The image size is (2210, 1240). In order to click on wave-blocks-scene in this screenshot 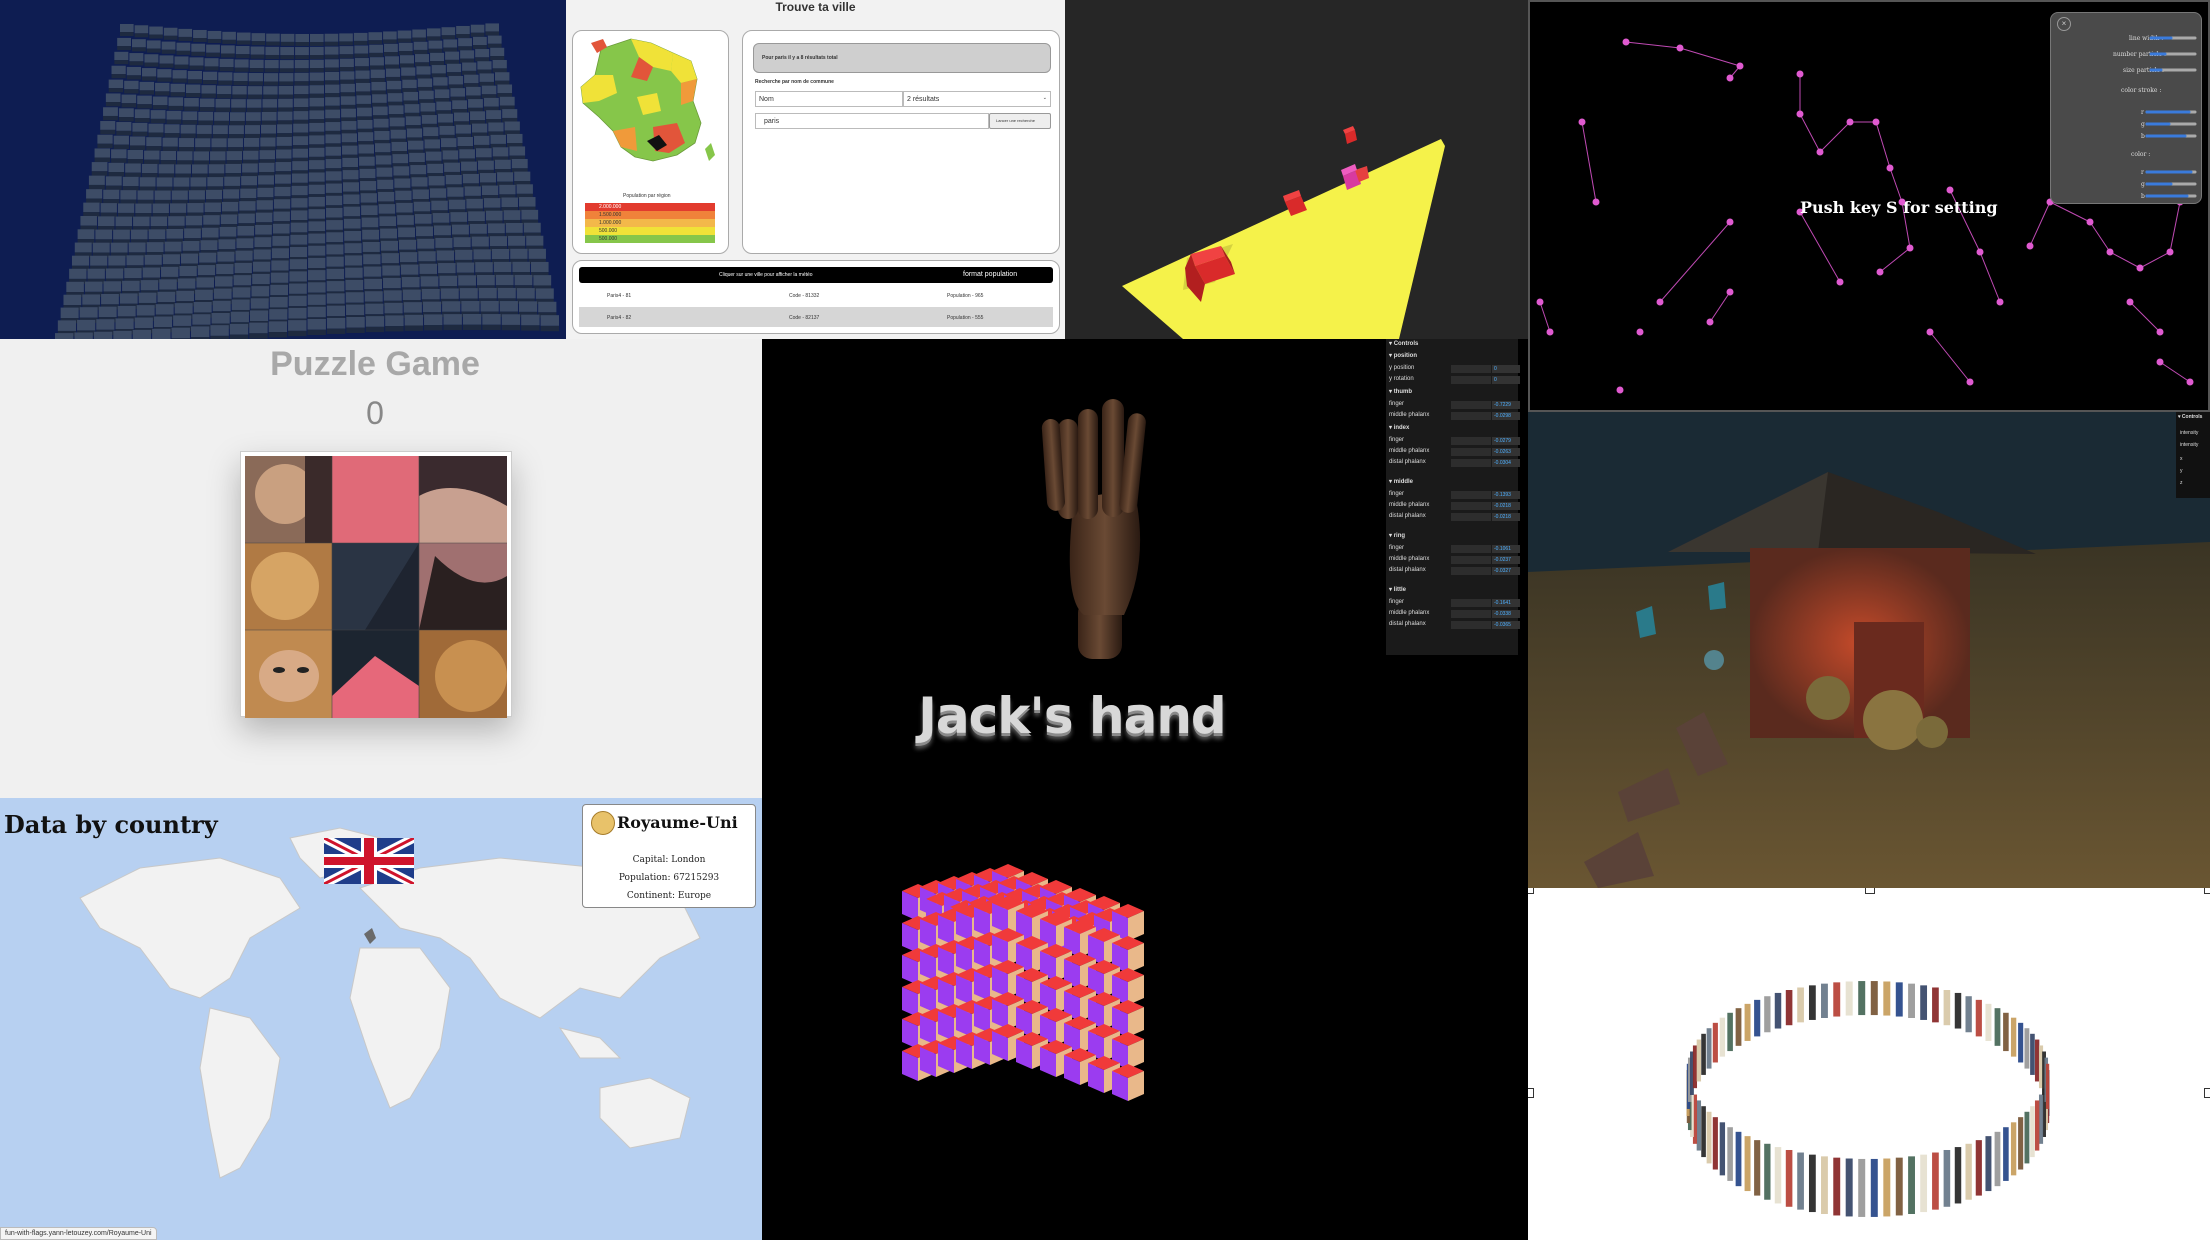, I will do `click(283, 169)`.